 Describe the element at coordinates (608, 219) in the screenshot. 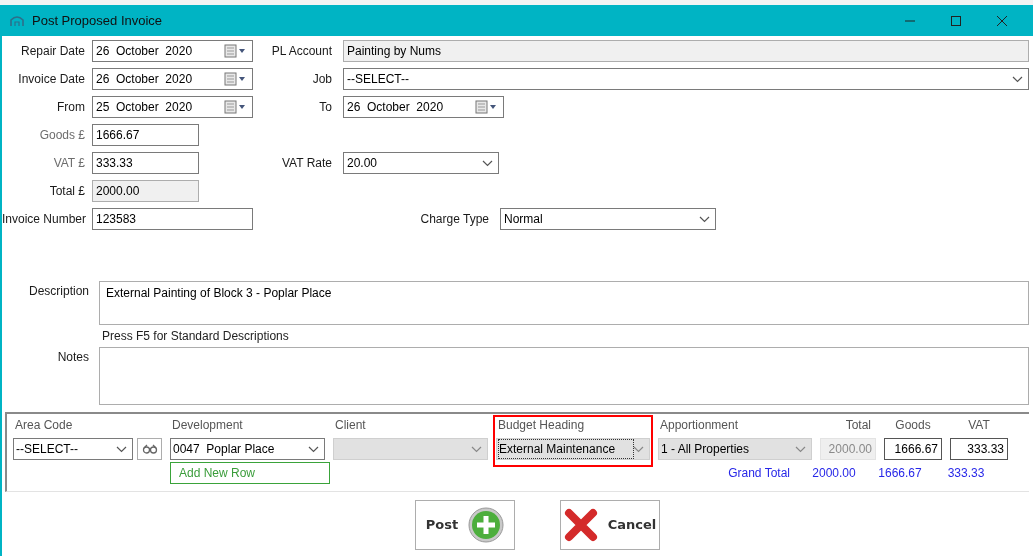

I see `dropdown: Normal` at that location.